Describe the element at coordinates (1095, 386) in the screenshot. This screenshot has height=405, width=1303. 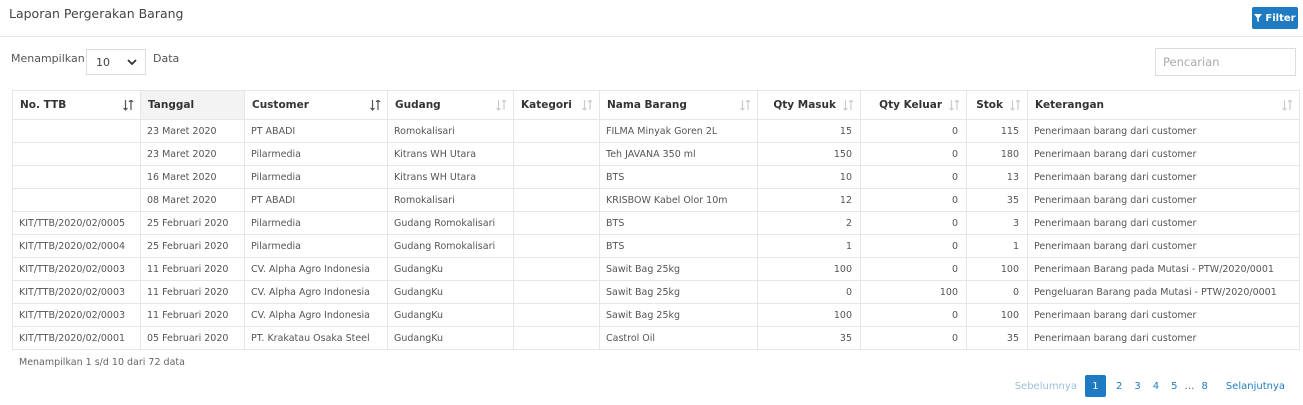
I see `pagination-page-1: 1` at that location.